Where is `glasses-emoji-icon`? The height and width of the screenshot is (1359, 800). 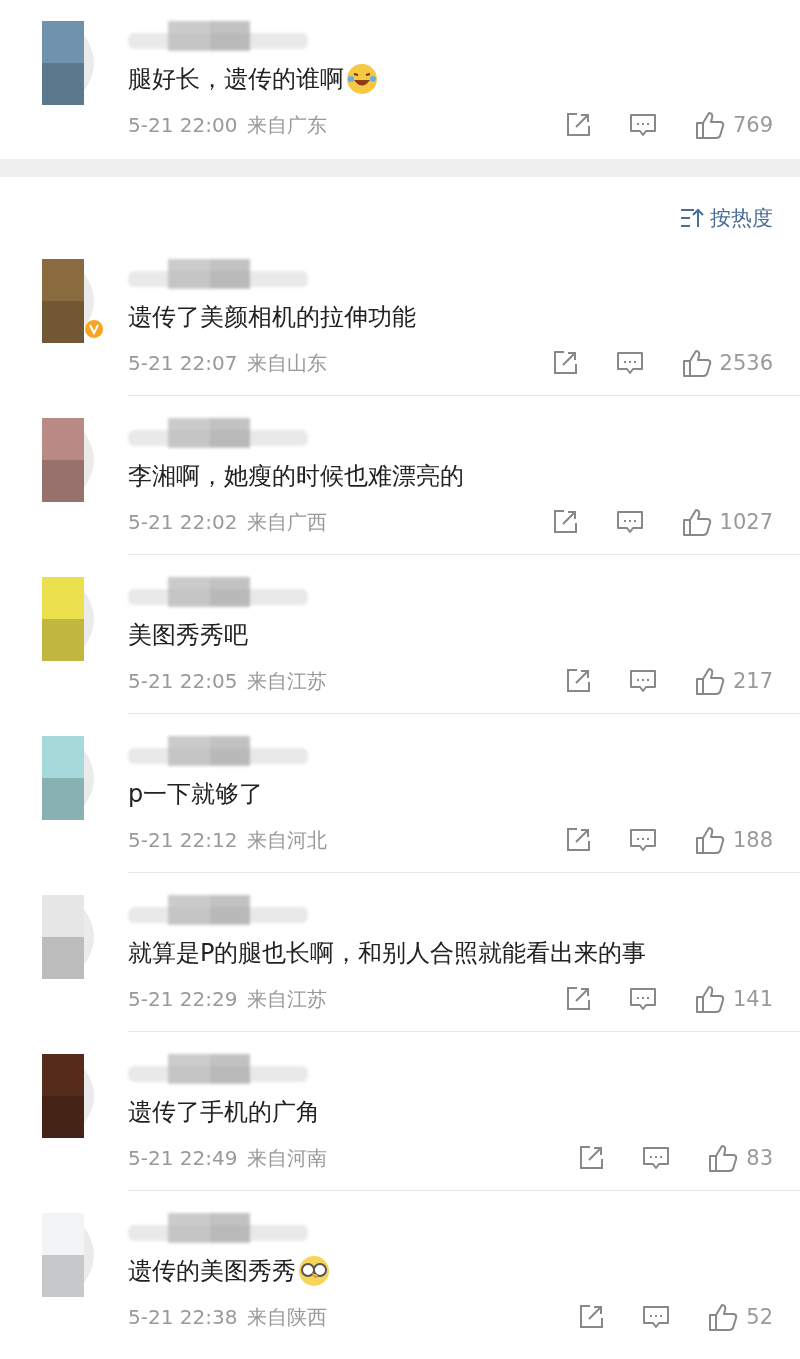
glasses-emoji-icon is located at coordinates (314, 1271).